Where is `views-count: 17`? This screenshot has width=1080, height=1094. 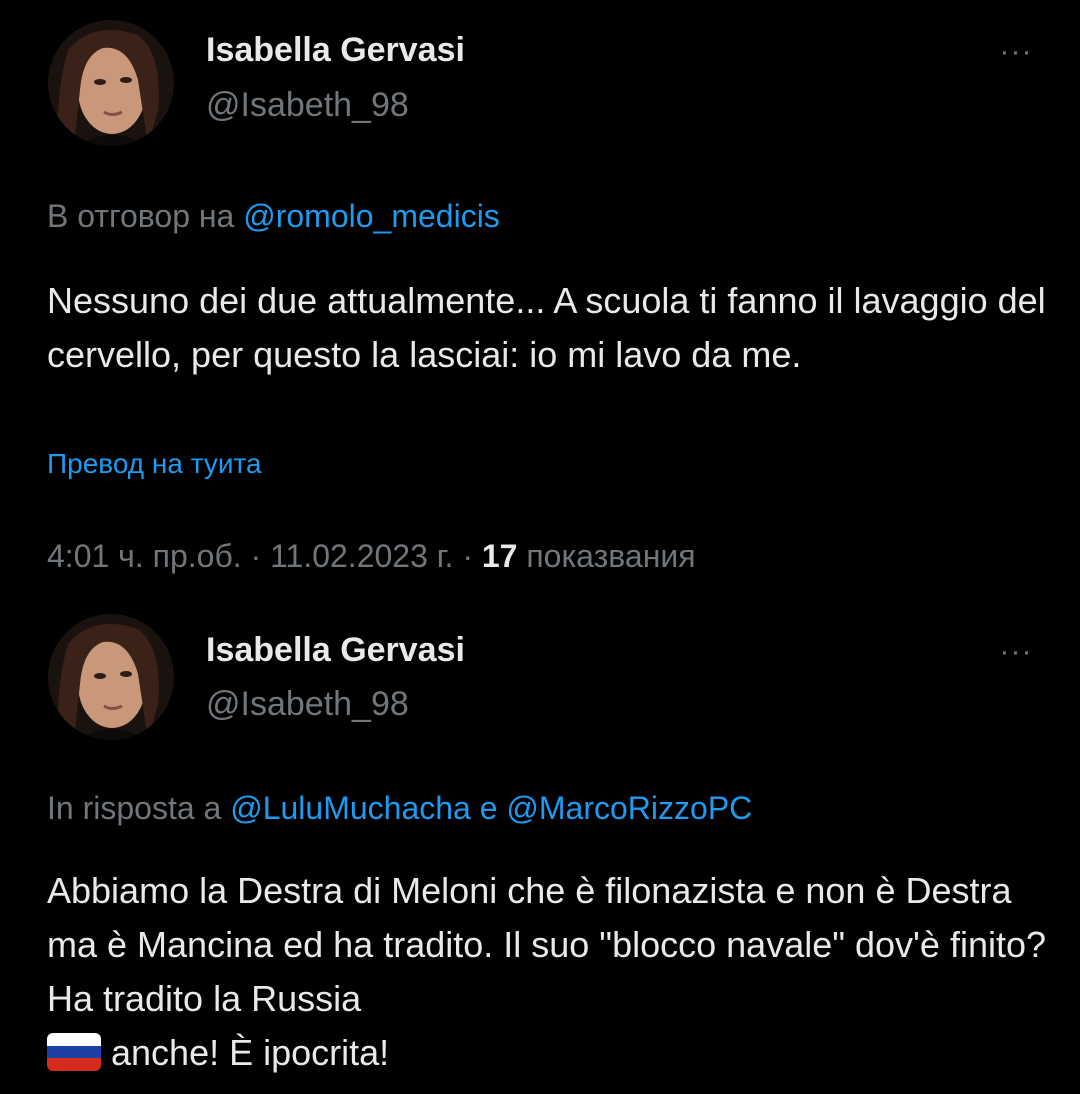
views-count: 17 is located at coordinates (499, 556).